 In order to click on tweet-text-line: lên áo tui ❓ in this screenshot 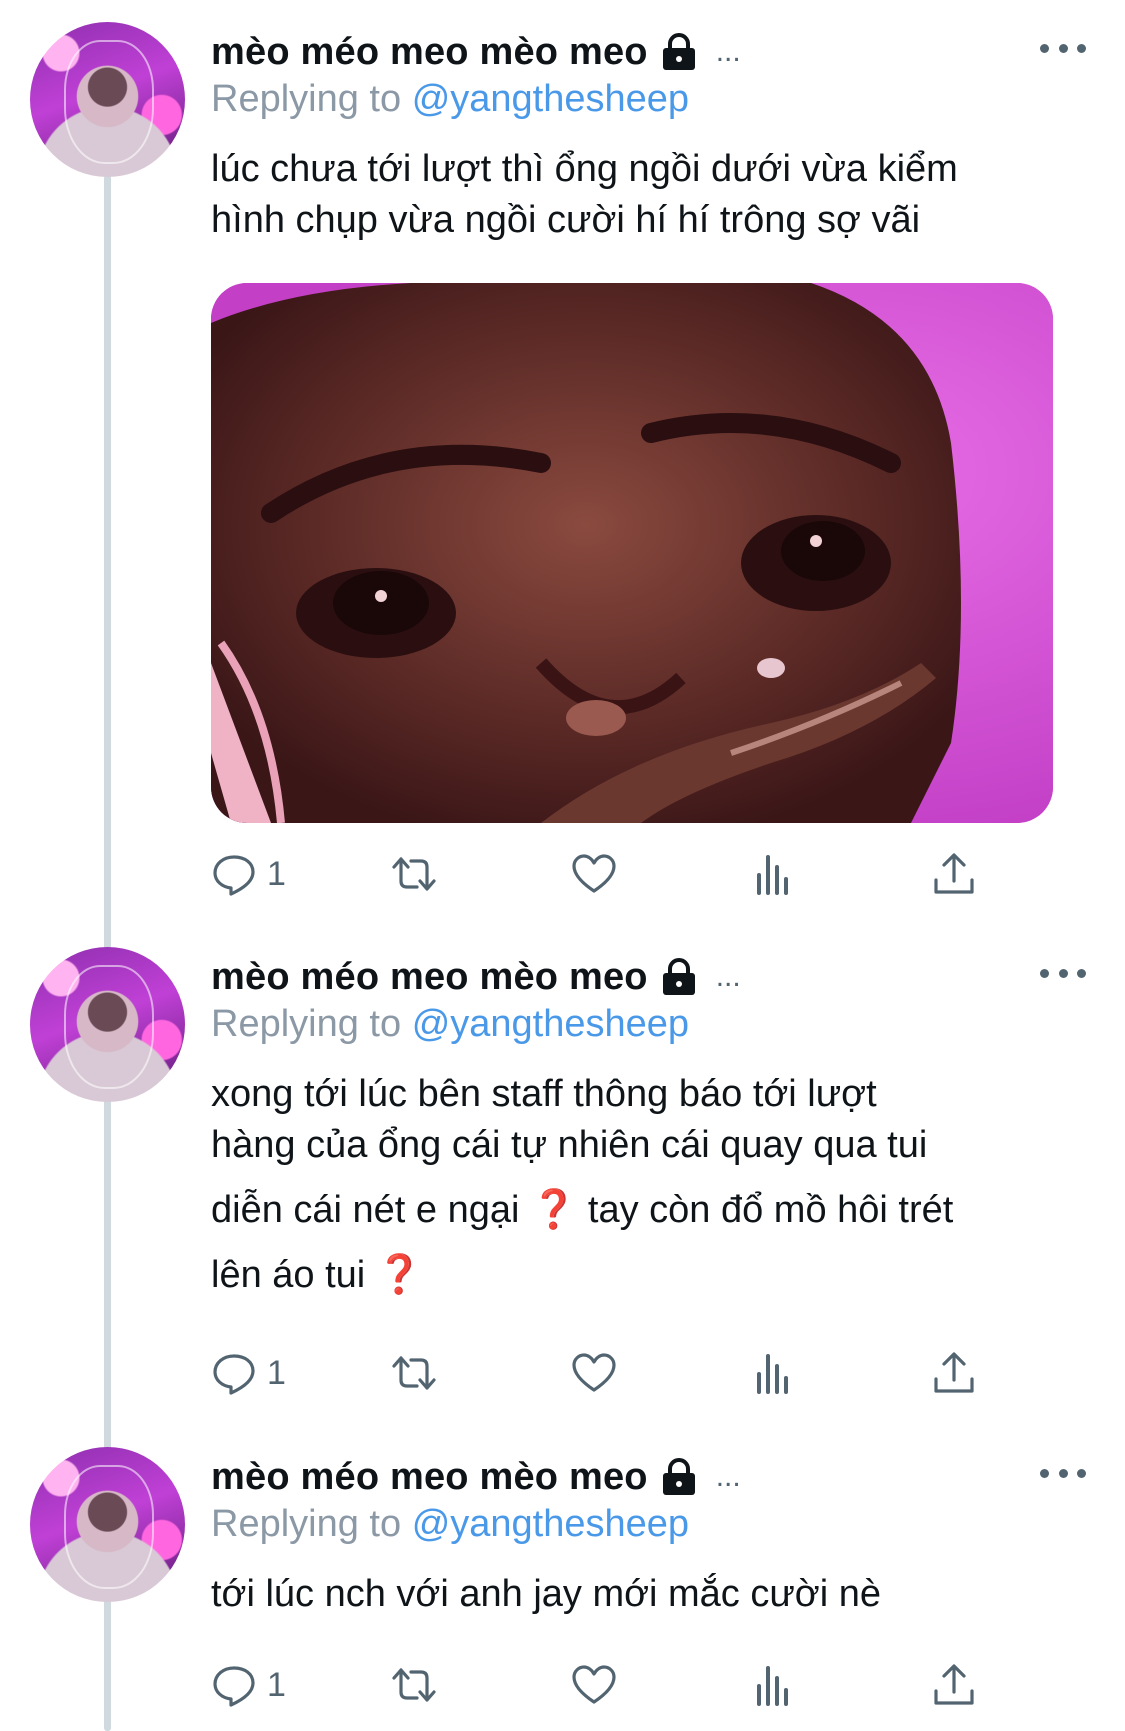, I will do `click(651, 1275)`.